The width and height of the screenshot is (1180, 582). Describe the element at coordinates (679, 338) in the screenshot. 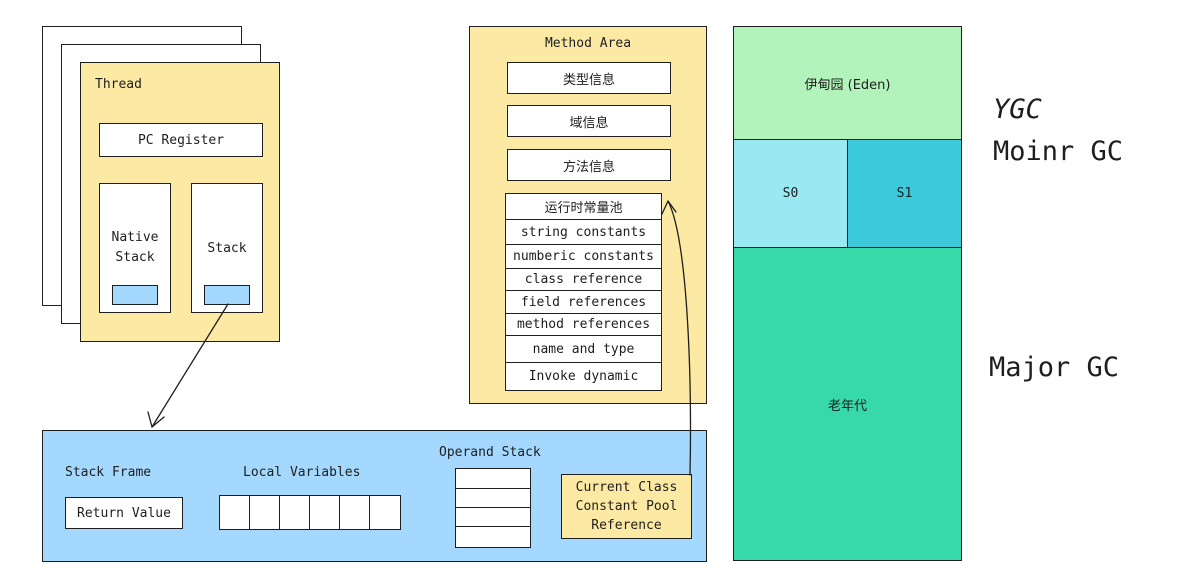

I see `frame-to-pool-arrow` at that location.